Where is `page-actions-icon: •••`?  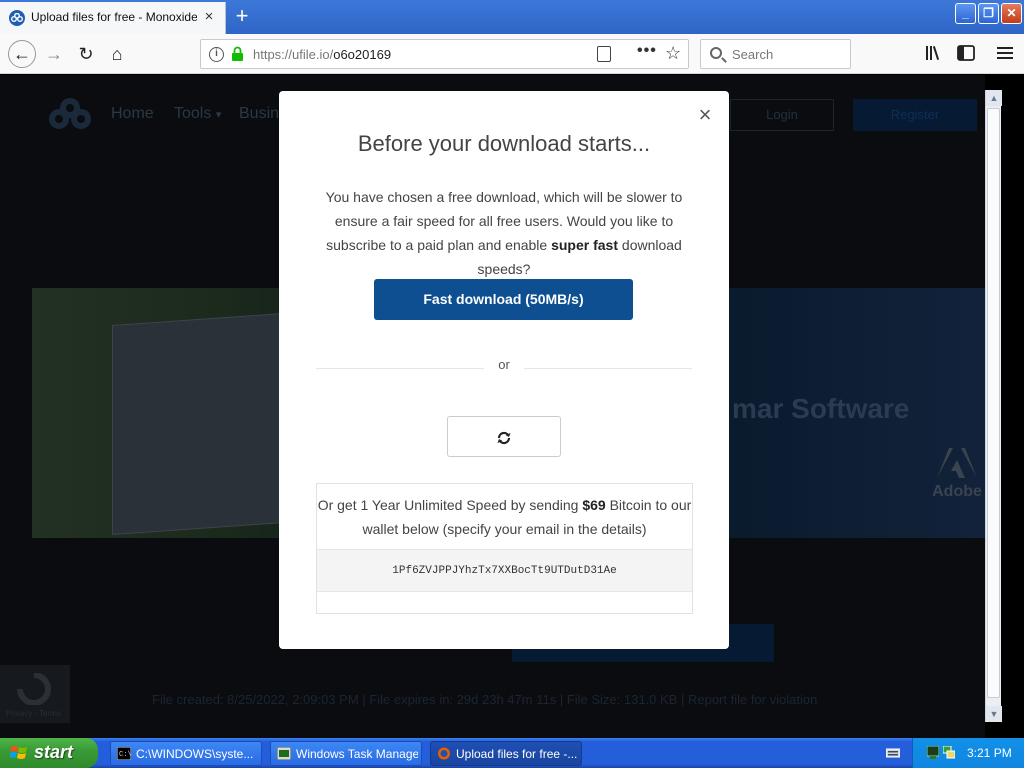 page-actions-icon: ••• is located at coordinates (647, 51).